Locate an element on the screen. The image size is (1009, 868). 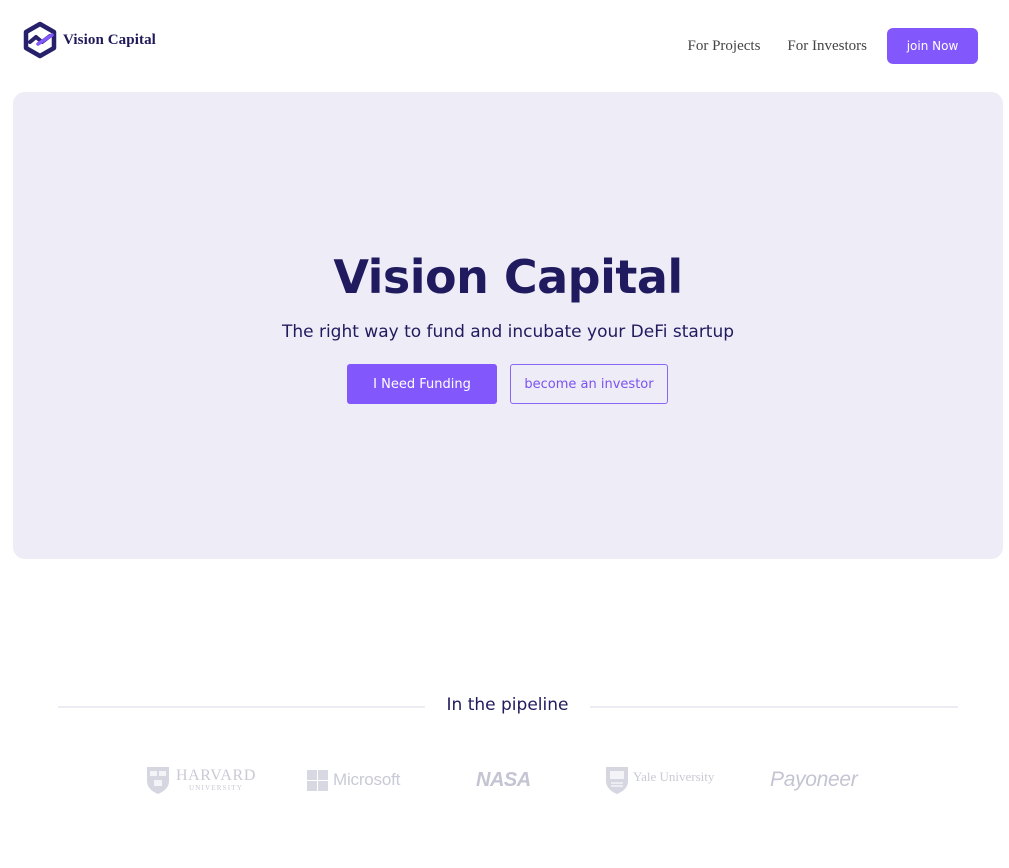
hero-title: Vision Capital is located at coordinates (508, 277).